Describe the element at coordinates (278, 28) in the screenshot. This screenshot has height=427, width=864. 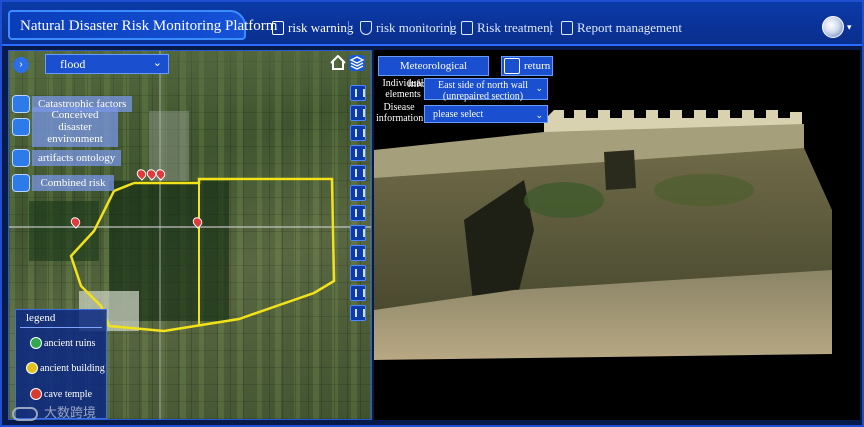
I see `phone-warning-icon` at that location.